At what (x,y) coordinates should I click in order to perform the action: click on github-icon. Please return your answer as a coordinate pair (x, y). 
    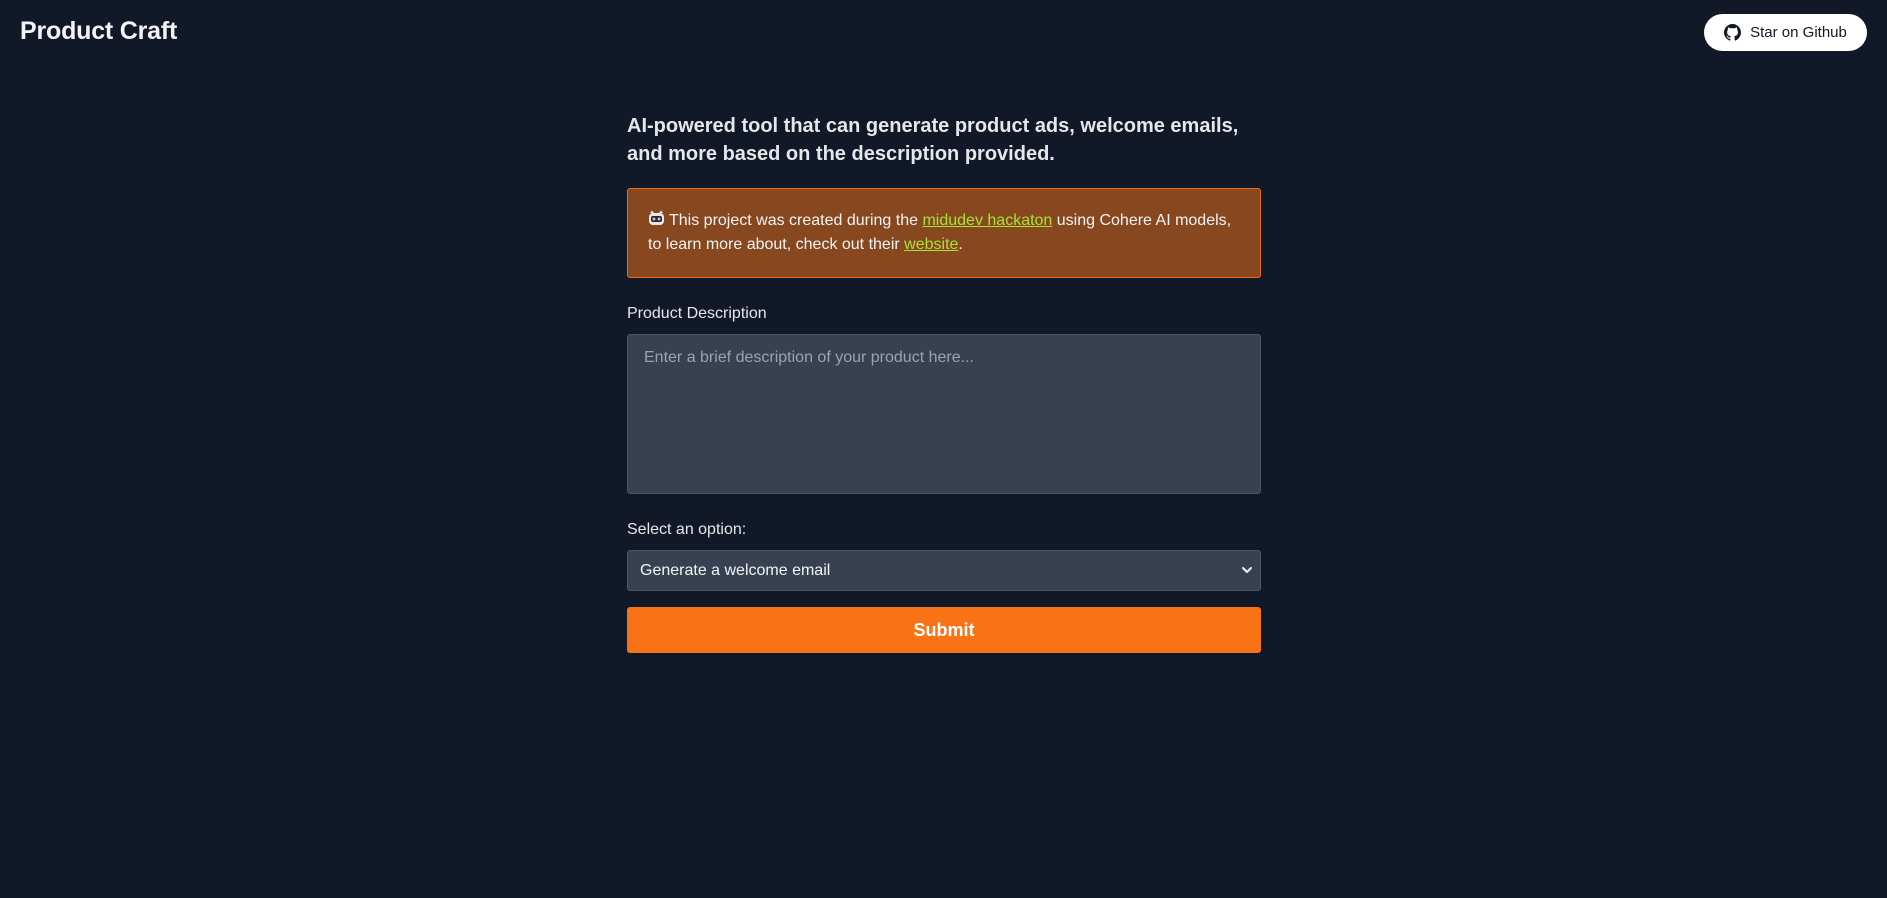
    Looking at the image, I should click on (1733, 32).